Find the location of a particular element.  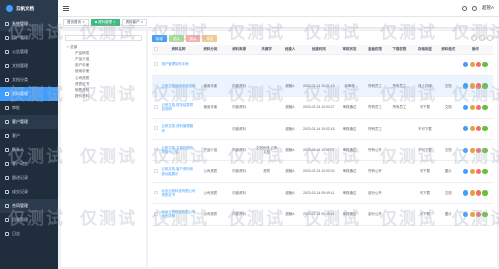

sidebar-item: 联系人 is located at coordinates (29, 150).